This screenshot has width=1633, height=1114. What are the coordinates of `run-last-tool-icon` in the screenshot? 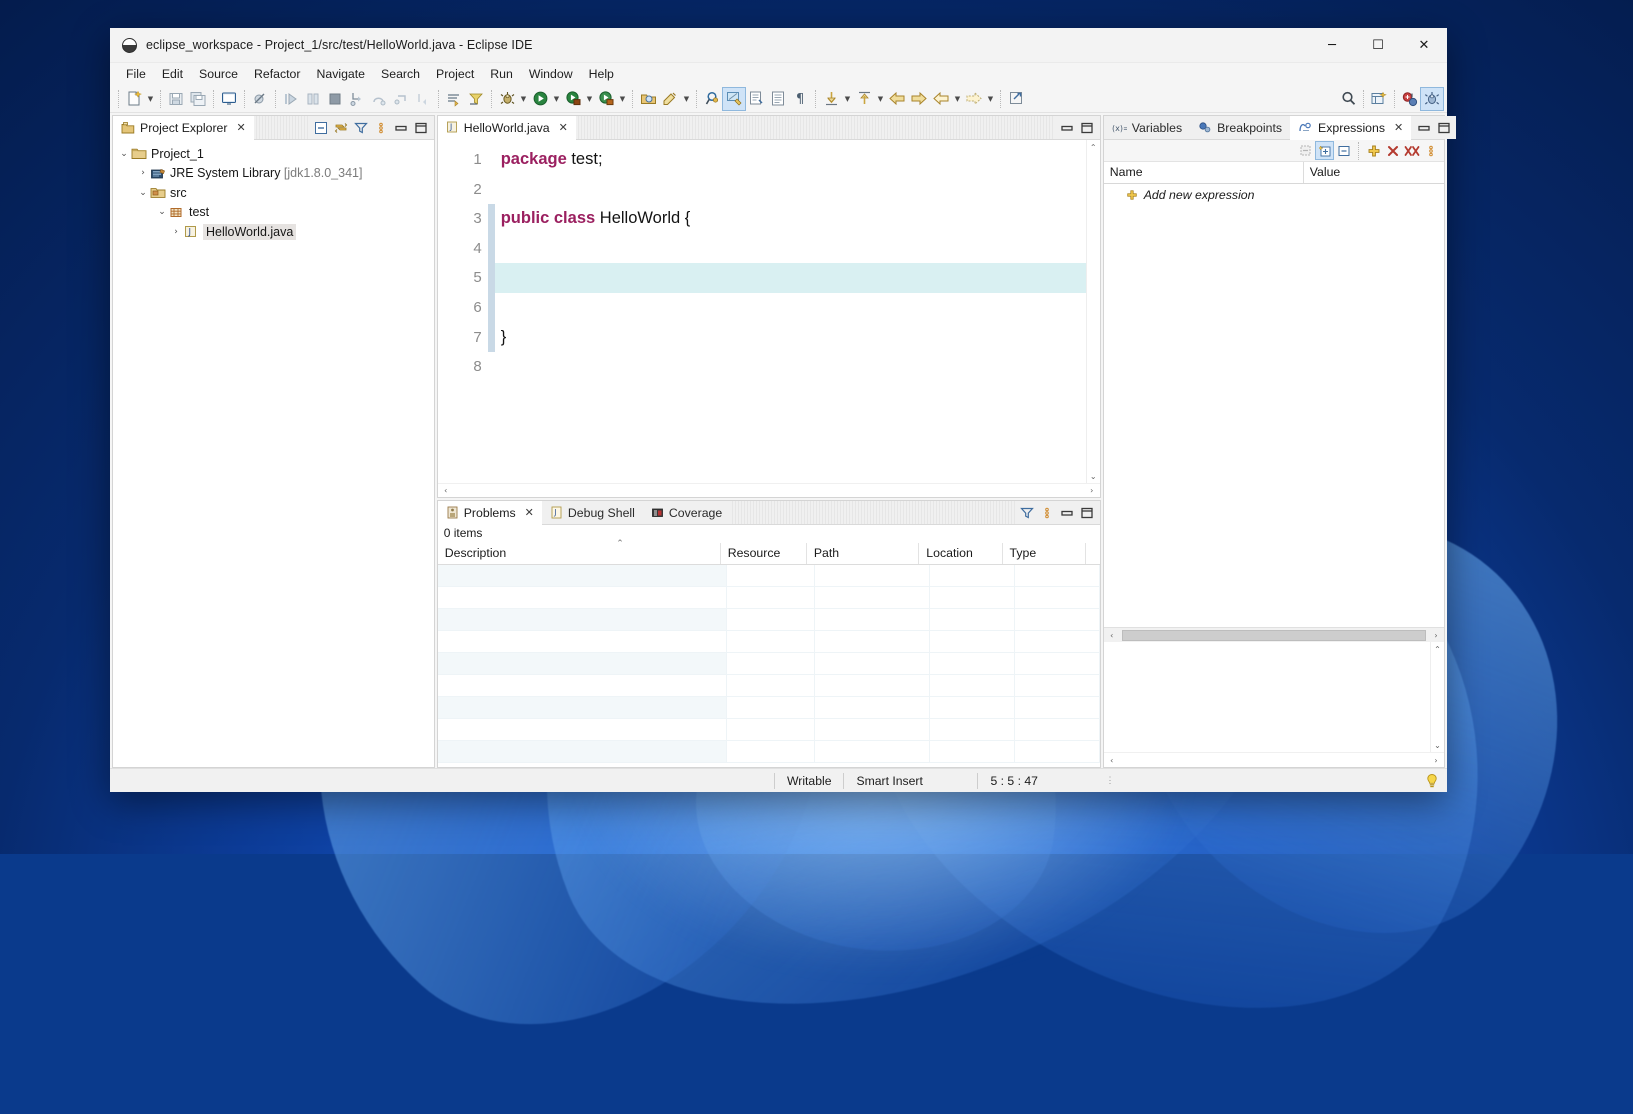 It's located at (606, 99).